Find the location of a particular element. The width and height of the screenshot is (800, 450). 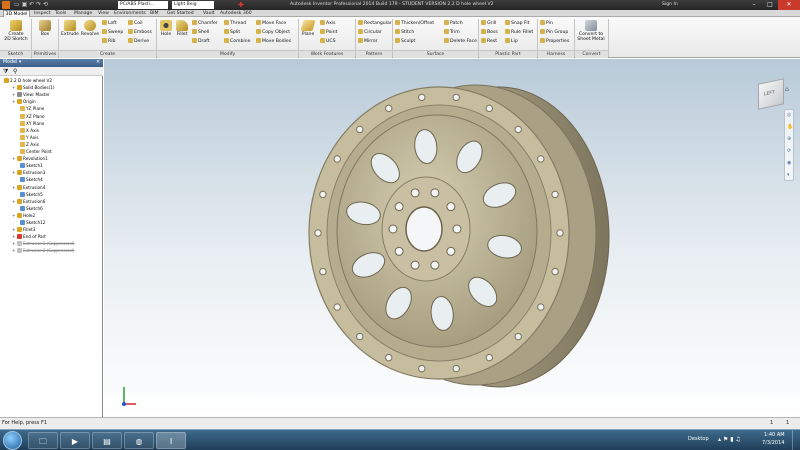

point-button: Point is located at coordinates (328, 32).